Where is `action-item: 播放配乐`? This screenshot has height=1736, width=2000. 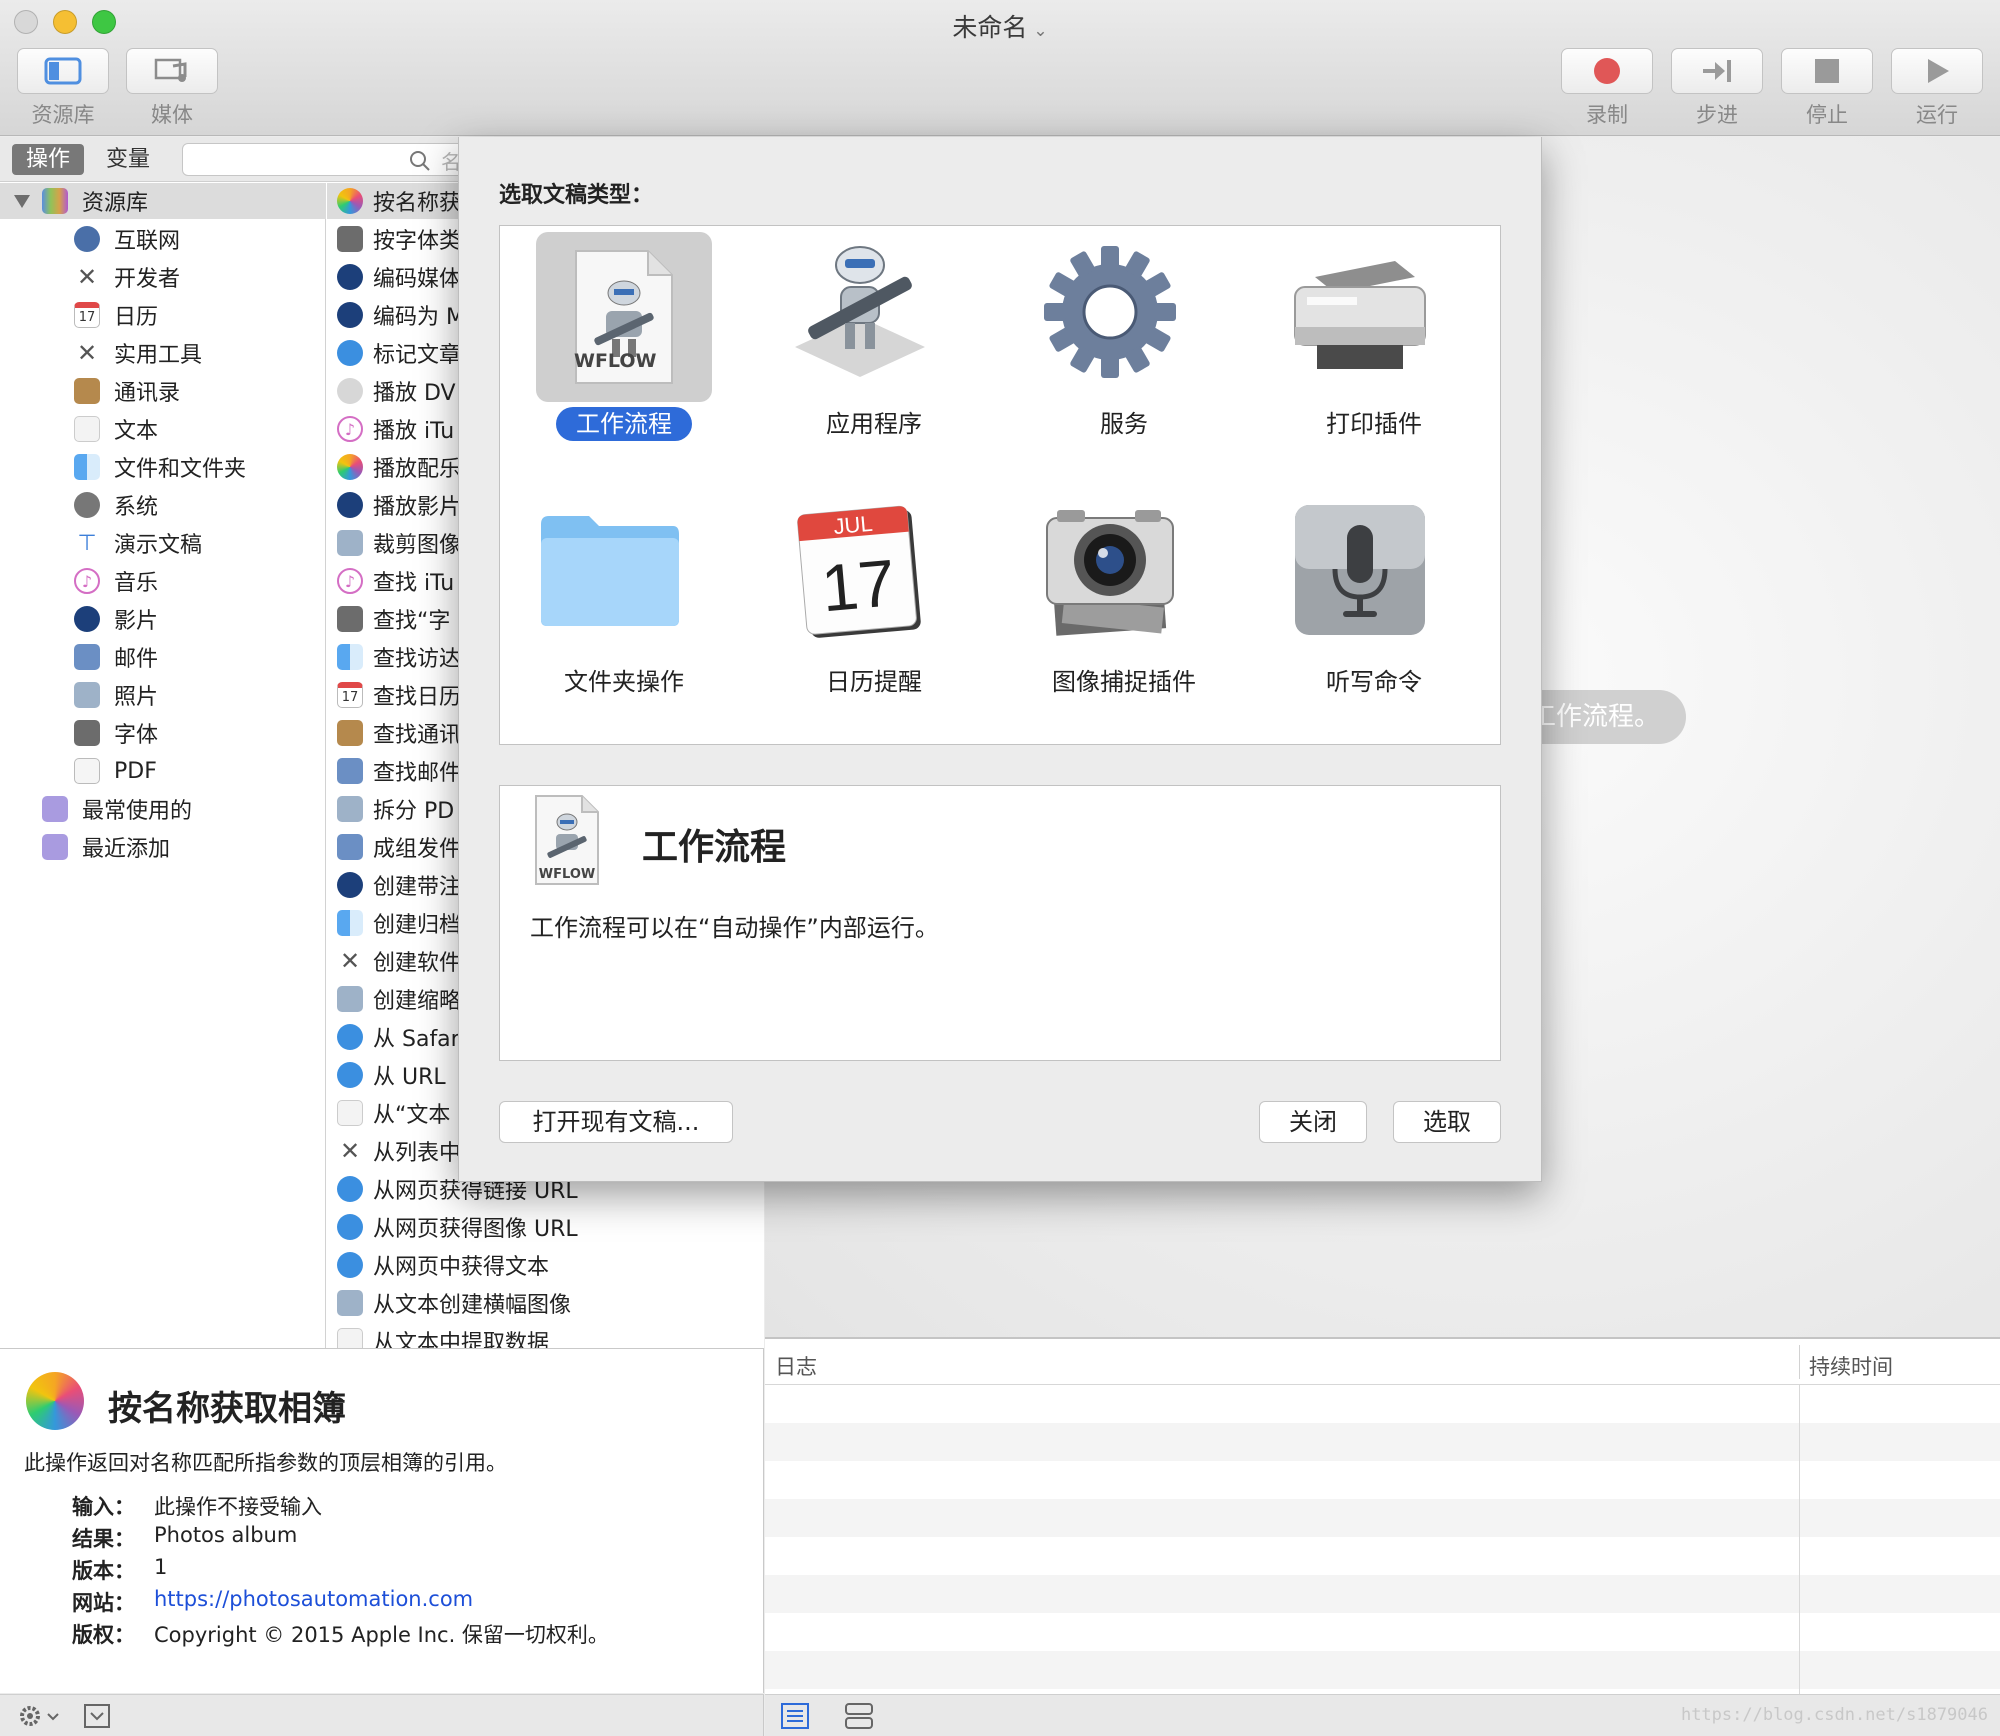
action-item: 播放配乐 is located at coordinates (399, 467).